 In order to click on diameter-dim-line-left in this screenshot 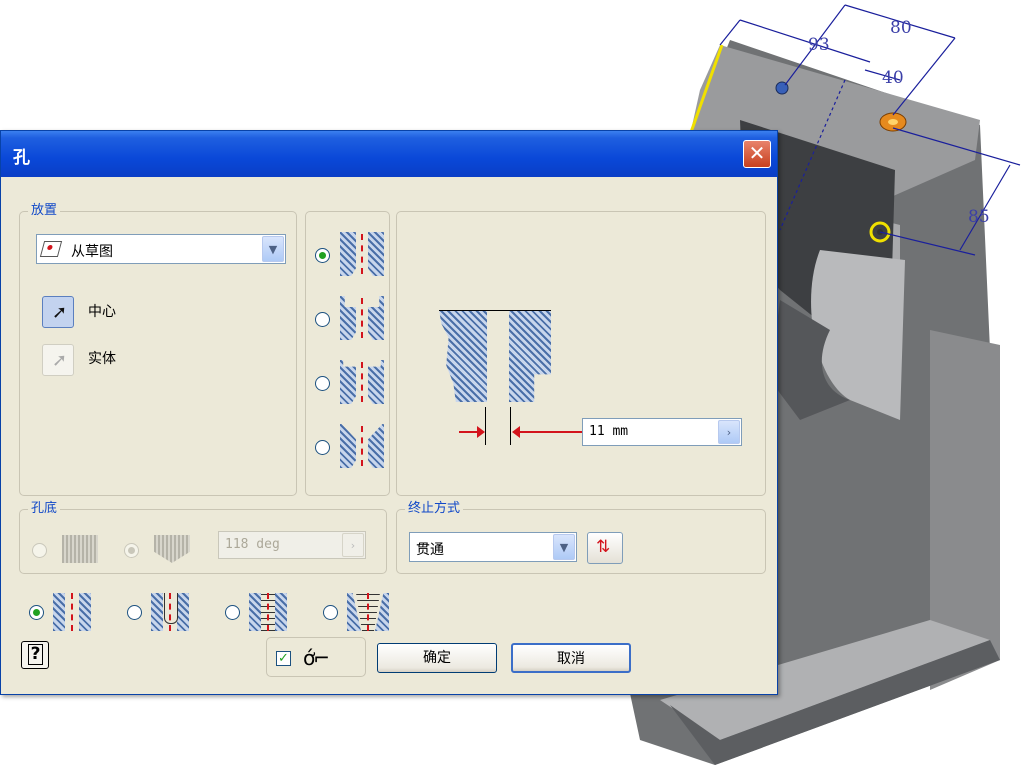, I will do `click(485, 426)`.